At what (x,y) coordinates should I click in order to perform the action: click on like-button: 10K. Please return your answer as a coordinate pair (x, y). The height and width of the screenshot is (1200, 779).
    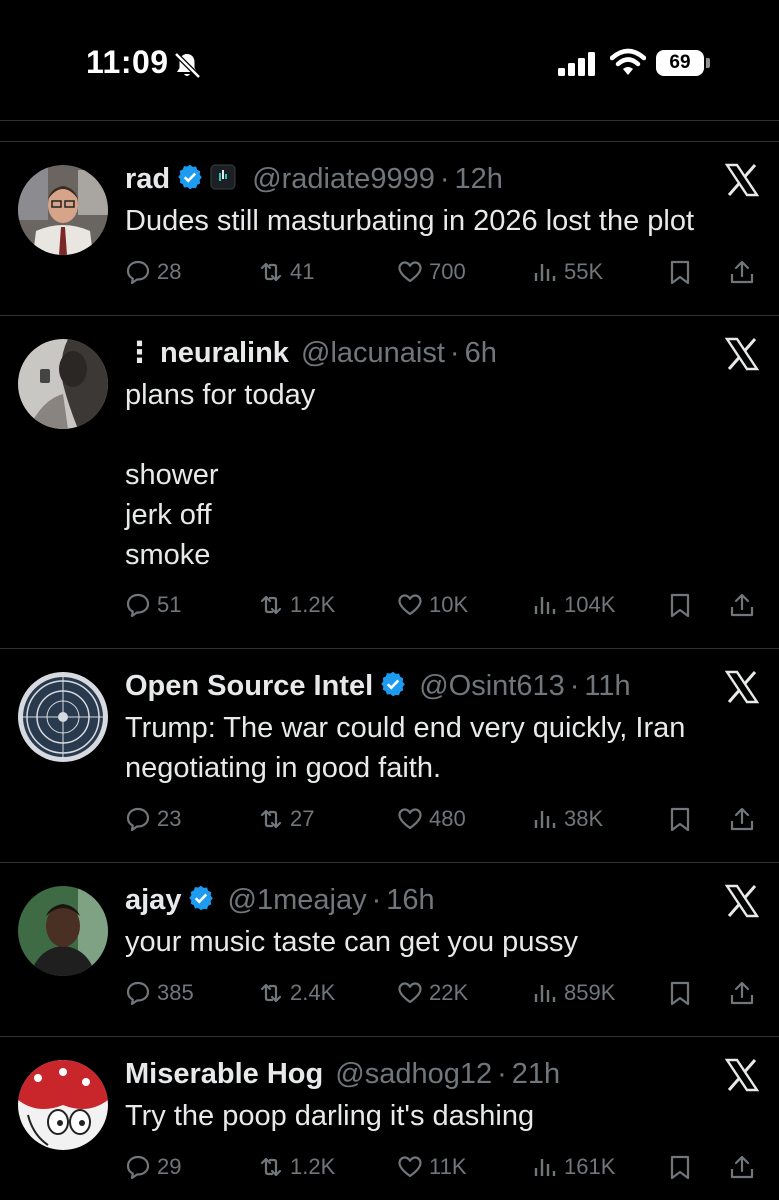
    Looking at the image, I should click on (432, 605).